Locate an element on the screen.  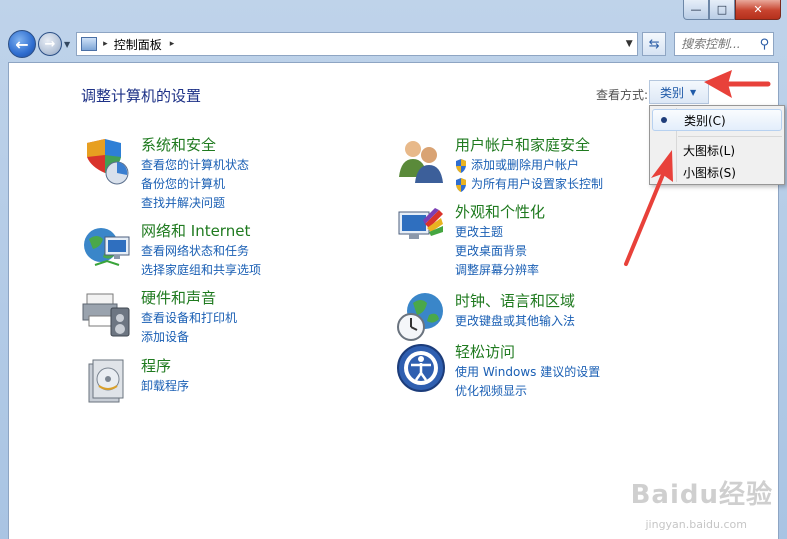
annotation-arrow-to-large-icons is located at coordinates (648, 208).